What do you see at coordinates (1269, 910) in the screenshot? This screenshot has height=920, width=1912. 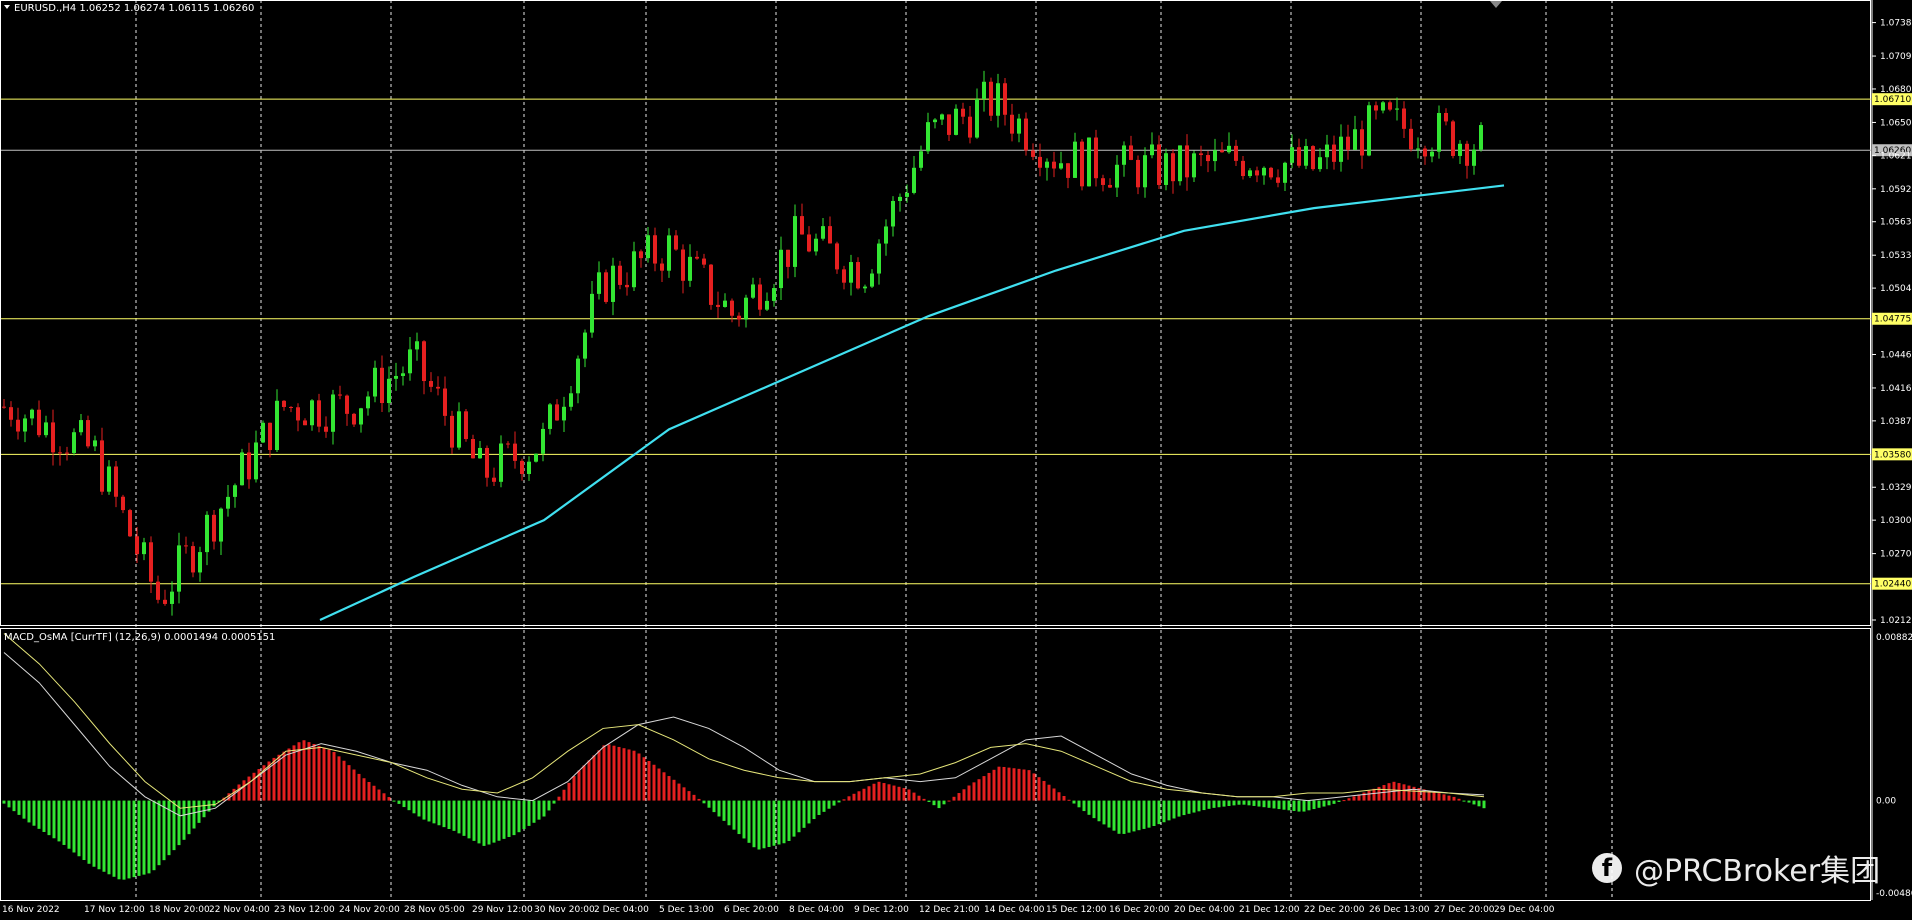 I see `time-tick-label: 21 Dec 12:00` at bounding box center [1269, 910].